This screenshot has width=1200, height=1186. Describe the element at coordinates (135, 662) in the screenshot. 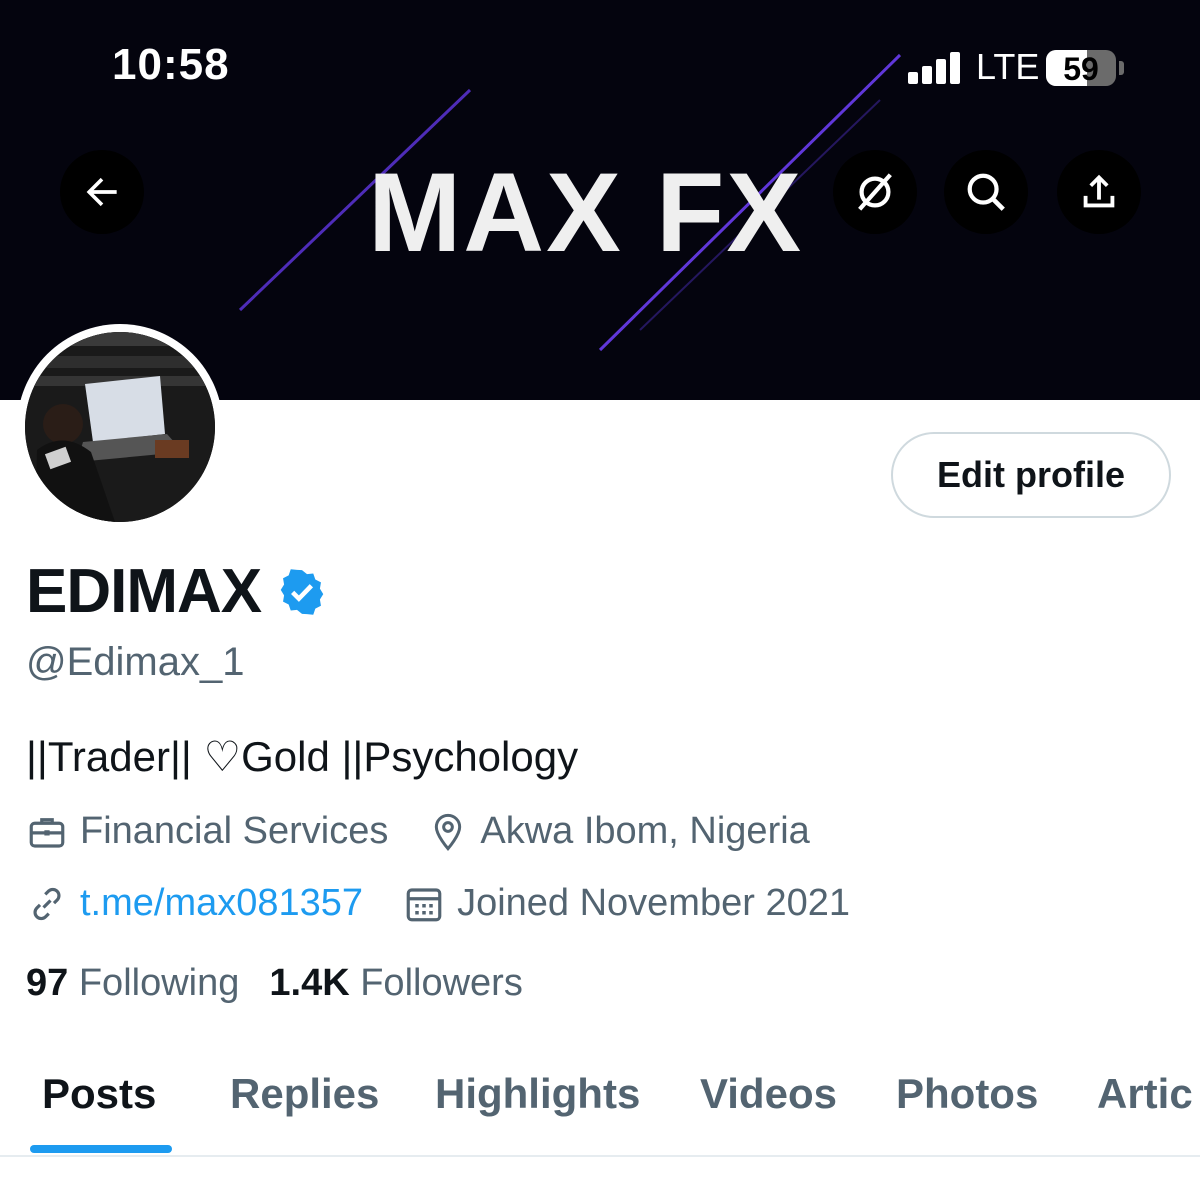

I see `handle: @Edimax_1` at that location.